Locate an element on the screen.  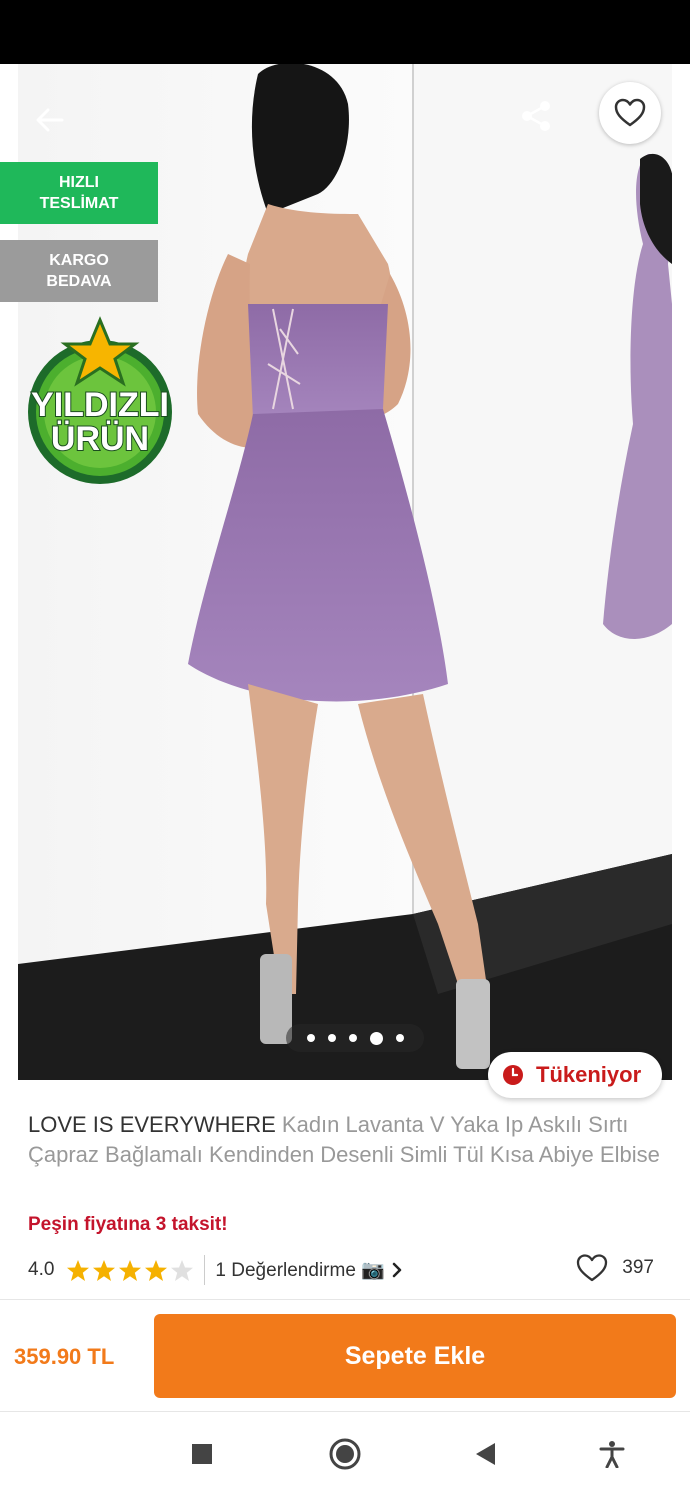
fast-delivery-badge: HIZLI TESLİMAT is located at coordinates (79, 193).